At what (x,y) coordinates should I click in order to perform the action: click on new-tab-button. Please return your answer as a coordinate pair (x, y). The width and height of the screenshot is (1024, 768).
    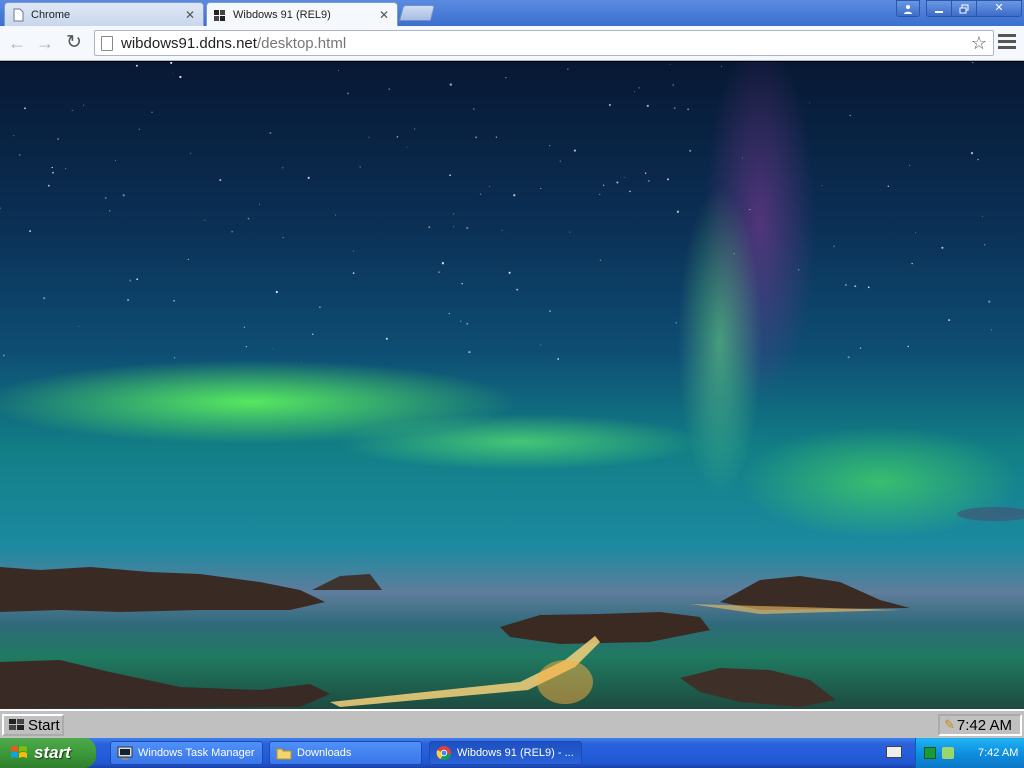
    Looking at the image, I should click on (417, 13).